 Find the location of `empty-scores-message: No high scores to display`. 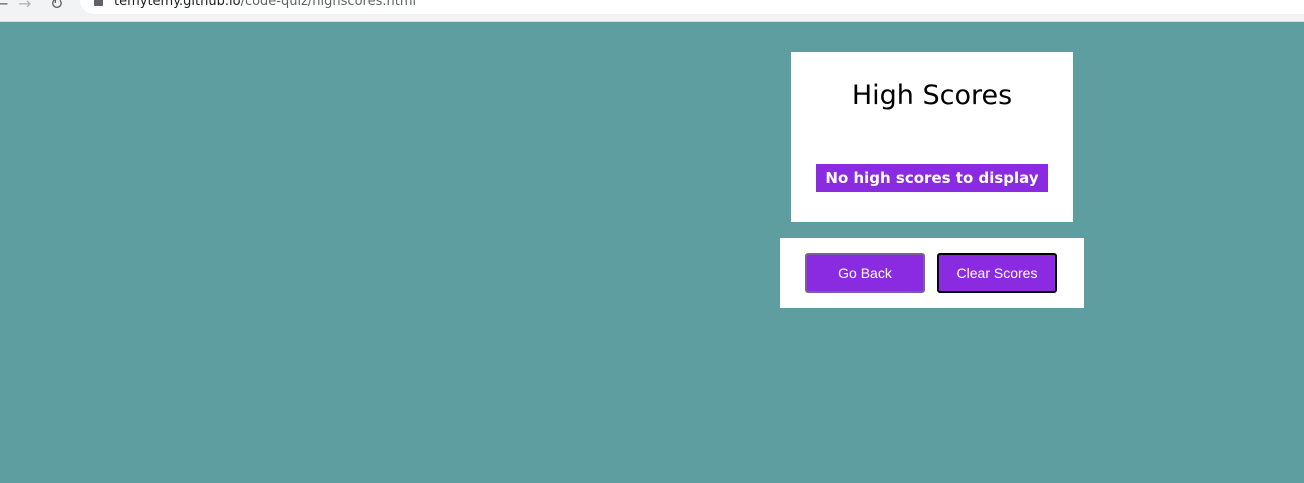

empty-scores-message: No high scores to display is located at coordinates (932, 178).